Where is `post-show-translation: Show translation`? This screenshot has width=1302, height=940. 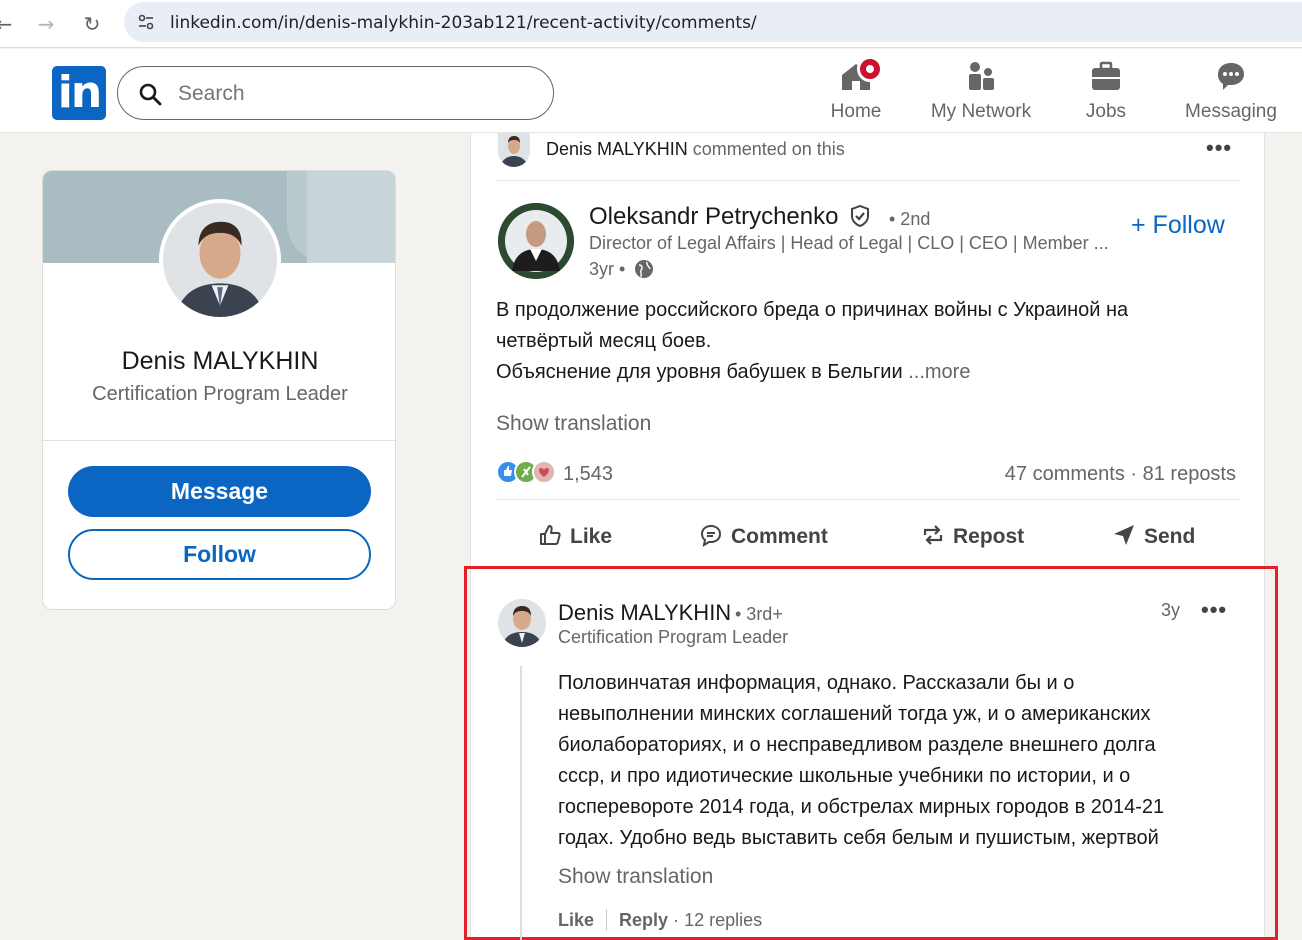 post-show-translation: Show translation is located at coordinates (573, 424).